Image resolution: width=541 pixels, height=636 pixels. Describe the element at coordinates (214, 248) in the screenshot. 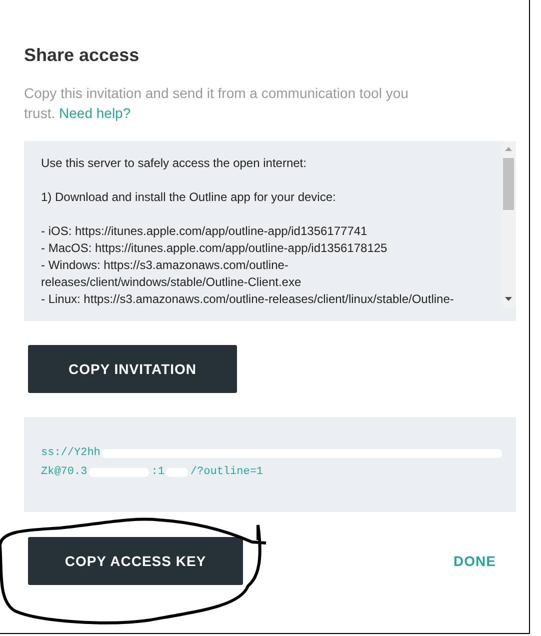

I see `invitation-line: - MacOS: https://itunes.apple.com/app/outline-app/id1356178125` at that location.